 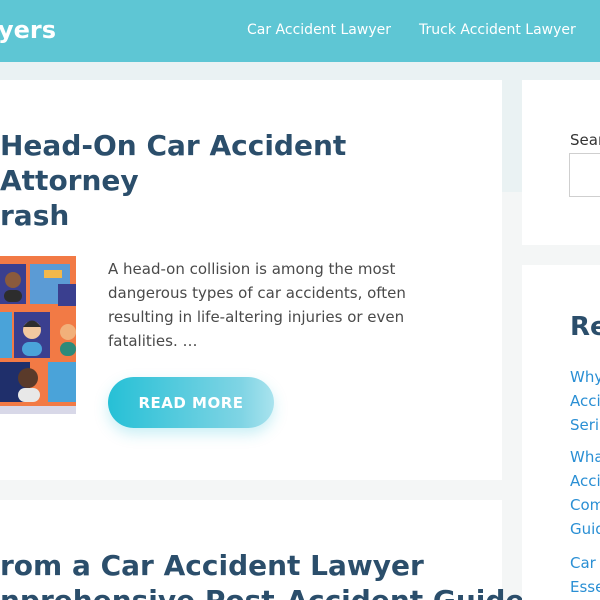 I want to click on recent-posts-heading: Re, so click(x=585, y=327).